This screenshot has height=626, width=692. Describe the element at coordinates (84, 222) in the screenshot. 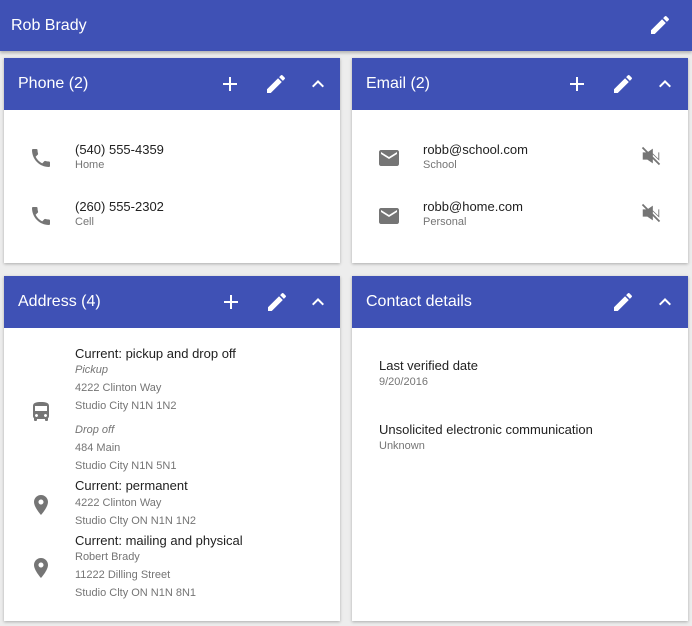

I see `phone-type: Cell` at that location.